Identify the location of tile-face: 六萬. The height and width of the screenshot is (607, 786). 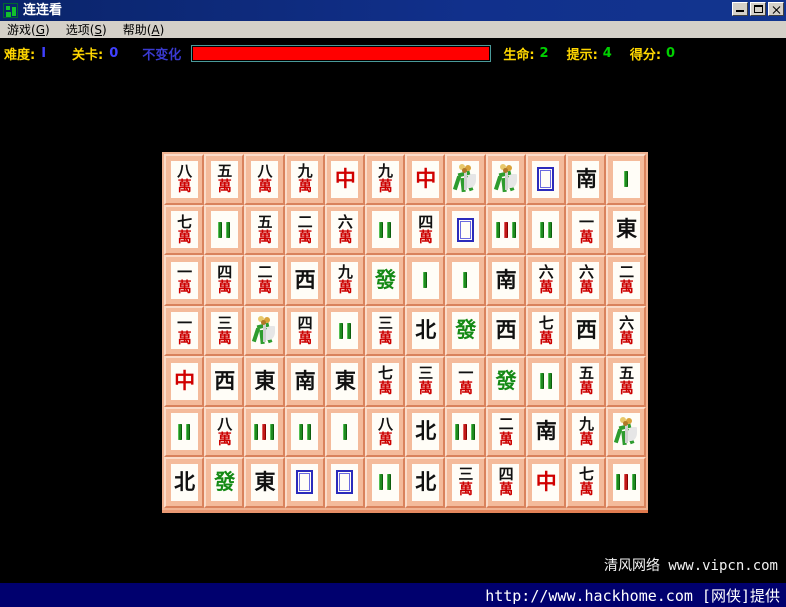
(345, 230).